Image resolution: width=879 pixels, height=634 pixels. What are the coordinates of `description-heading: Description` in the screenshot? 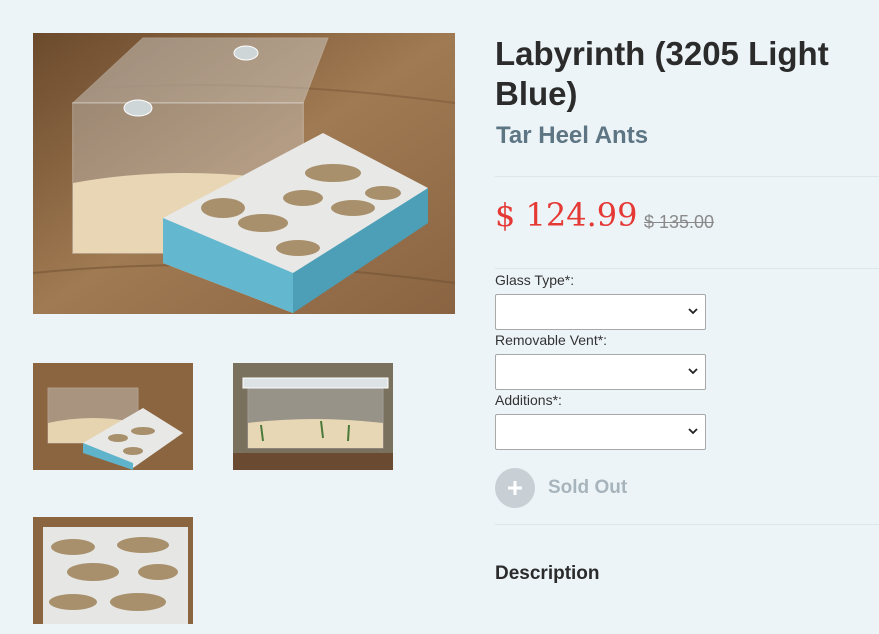 It's located at (547, 573).